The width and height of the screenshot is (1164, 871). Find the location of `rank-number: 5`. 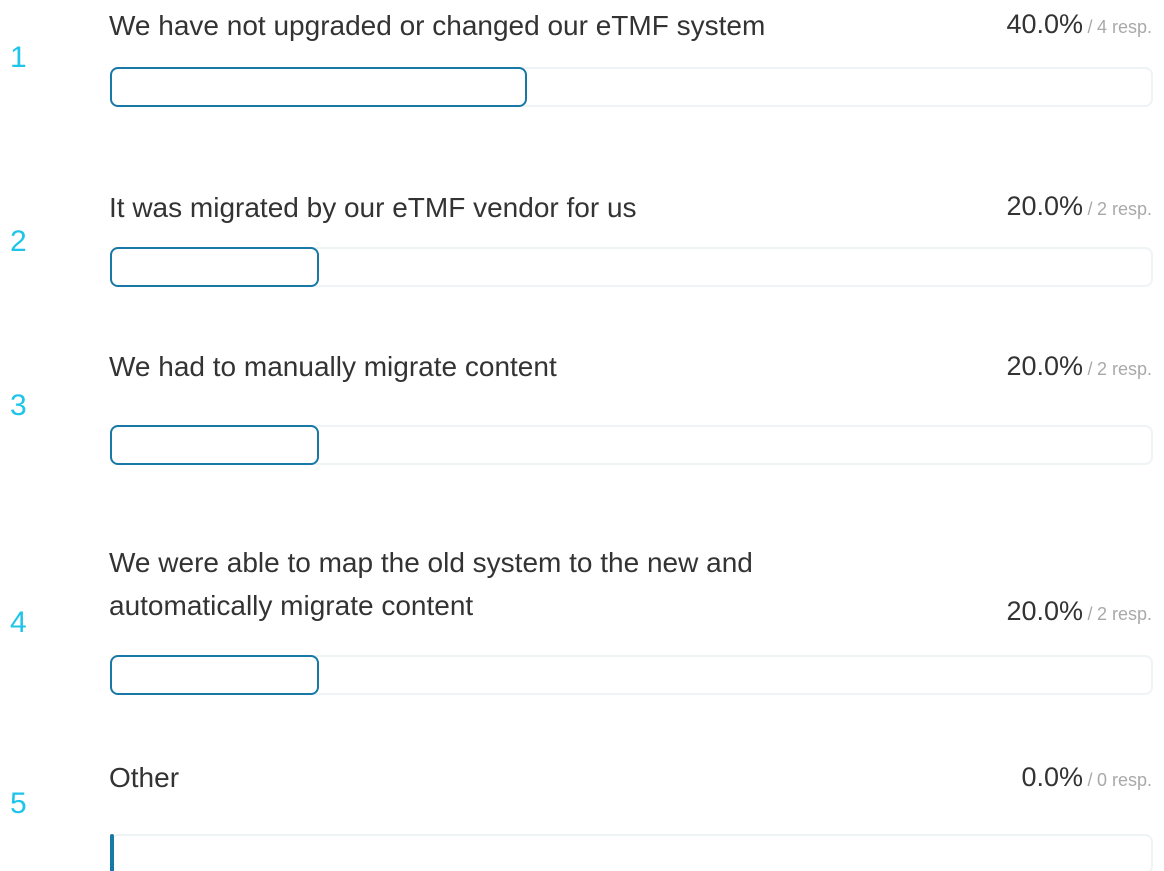

rank-number: 5 is located at coordinates (18, 803).